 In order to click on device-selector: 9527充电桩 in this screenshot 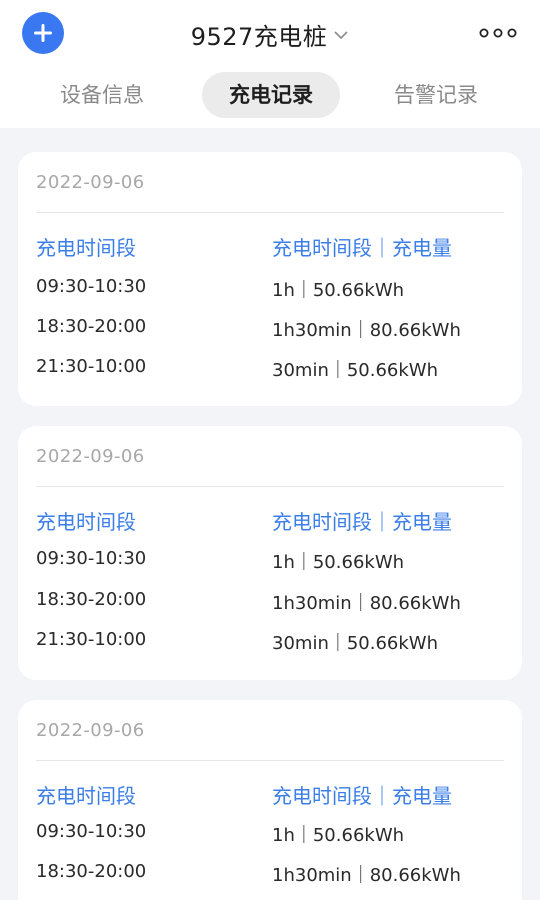, I will do `click(270, 34)`.